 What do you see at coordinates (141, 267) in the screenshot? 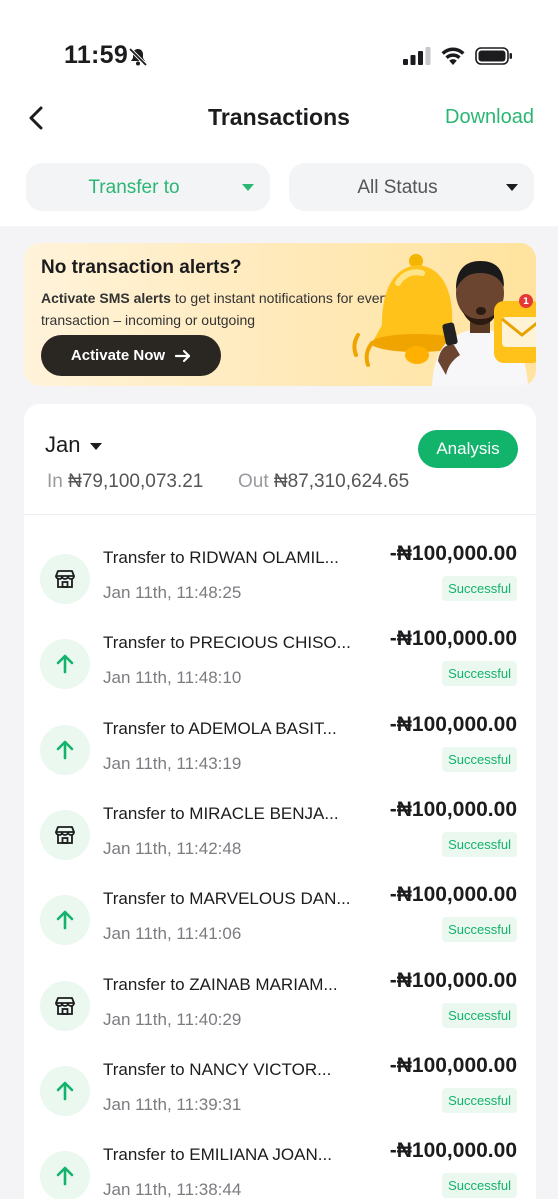
I see `banner-title: No transaction alerts?` at bounding box center [141, 267].